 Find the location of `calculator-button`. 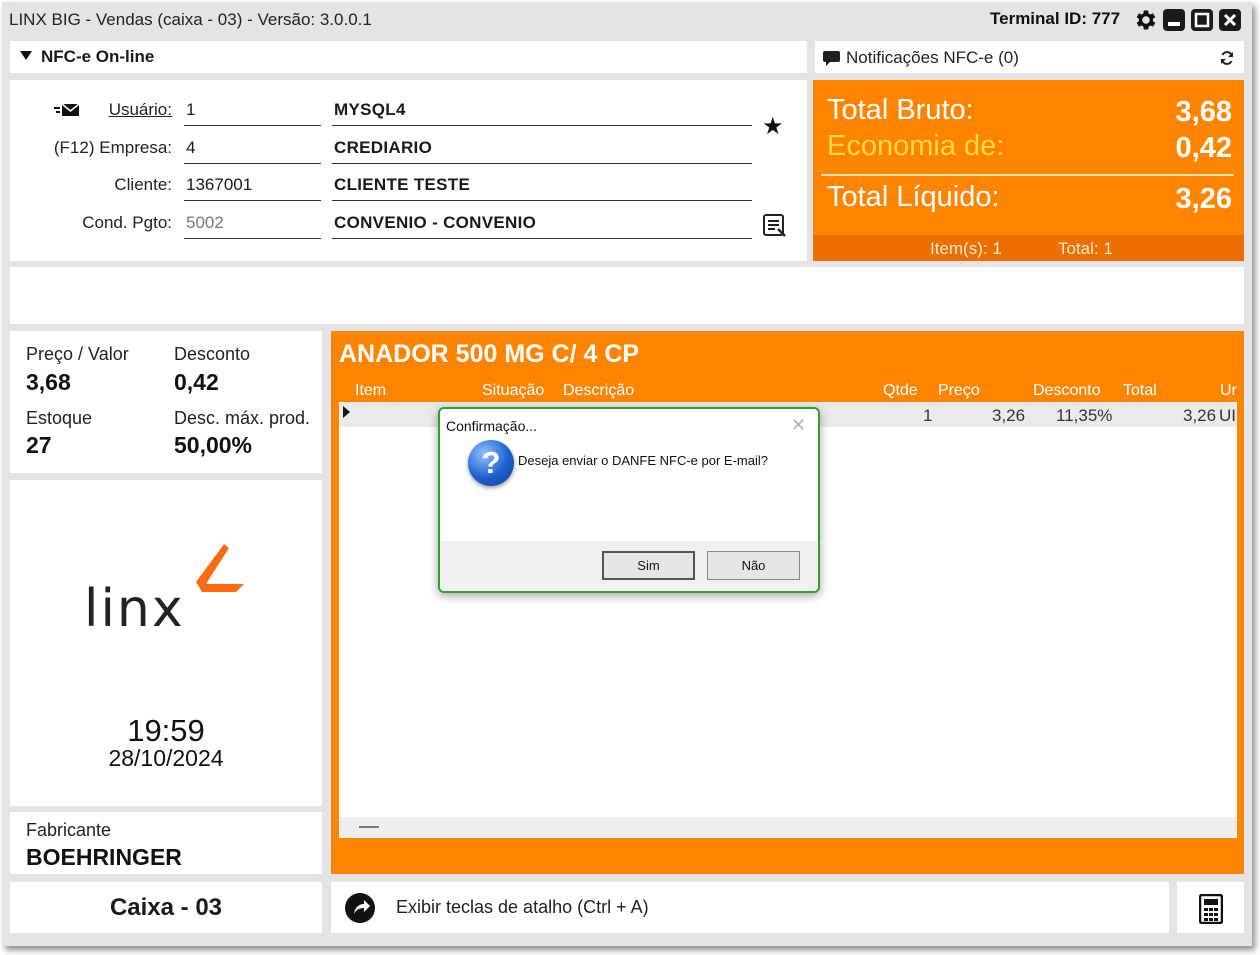

calculator-button is located at coordinates (1210, 907).